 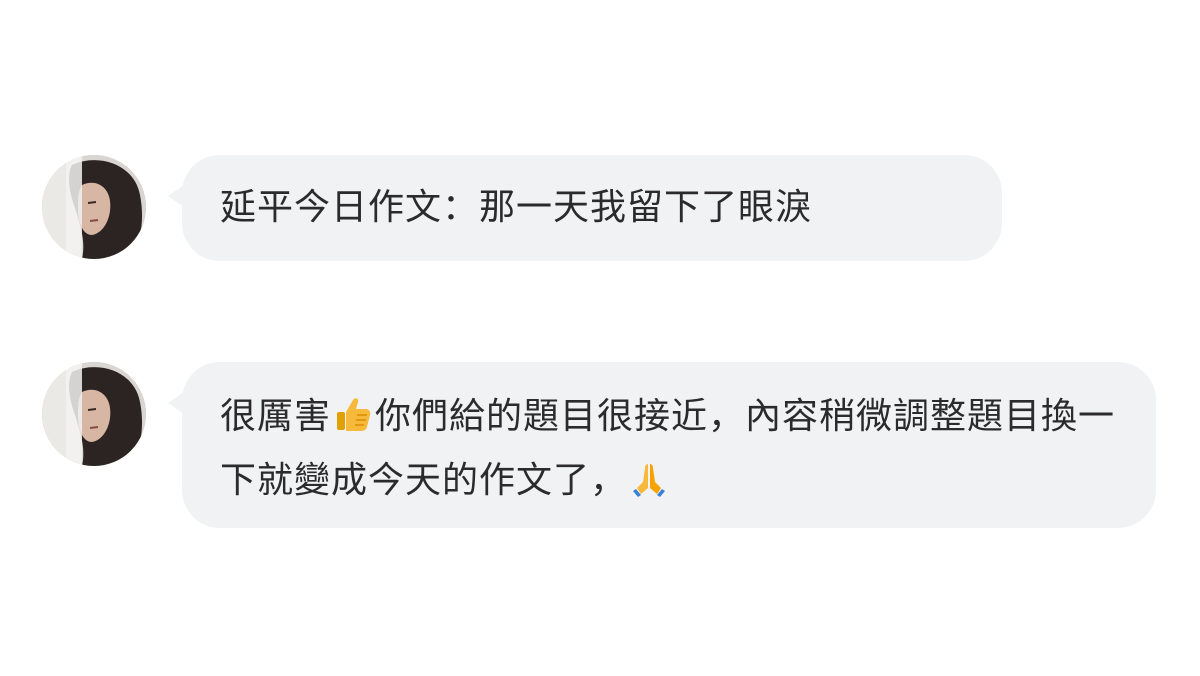 What do you see at coordinates (649, 487) in the screenshot?
I see `folded-hands-icon` at bounding box center [649, 487].